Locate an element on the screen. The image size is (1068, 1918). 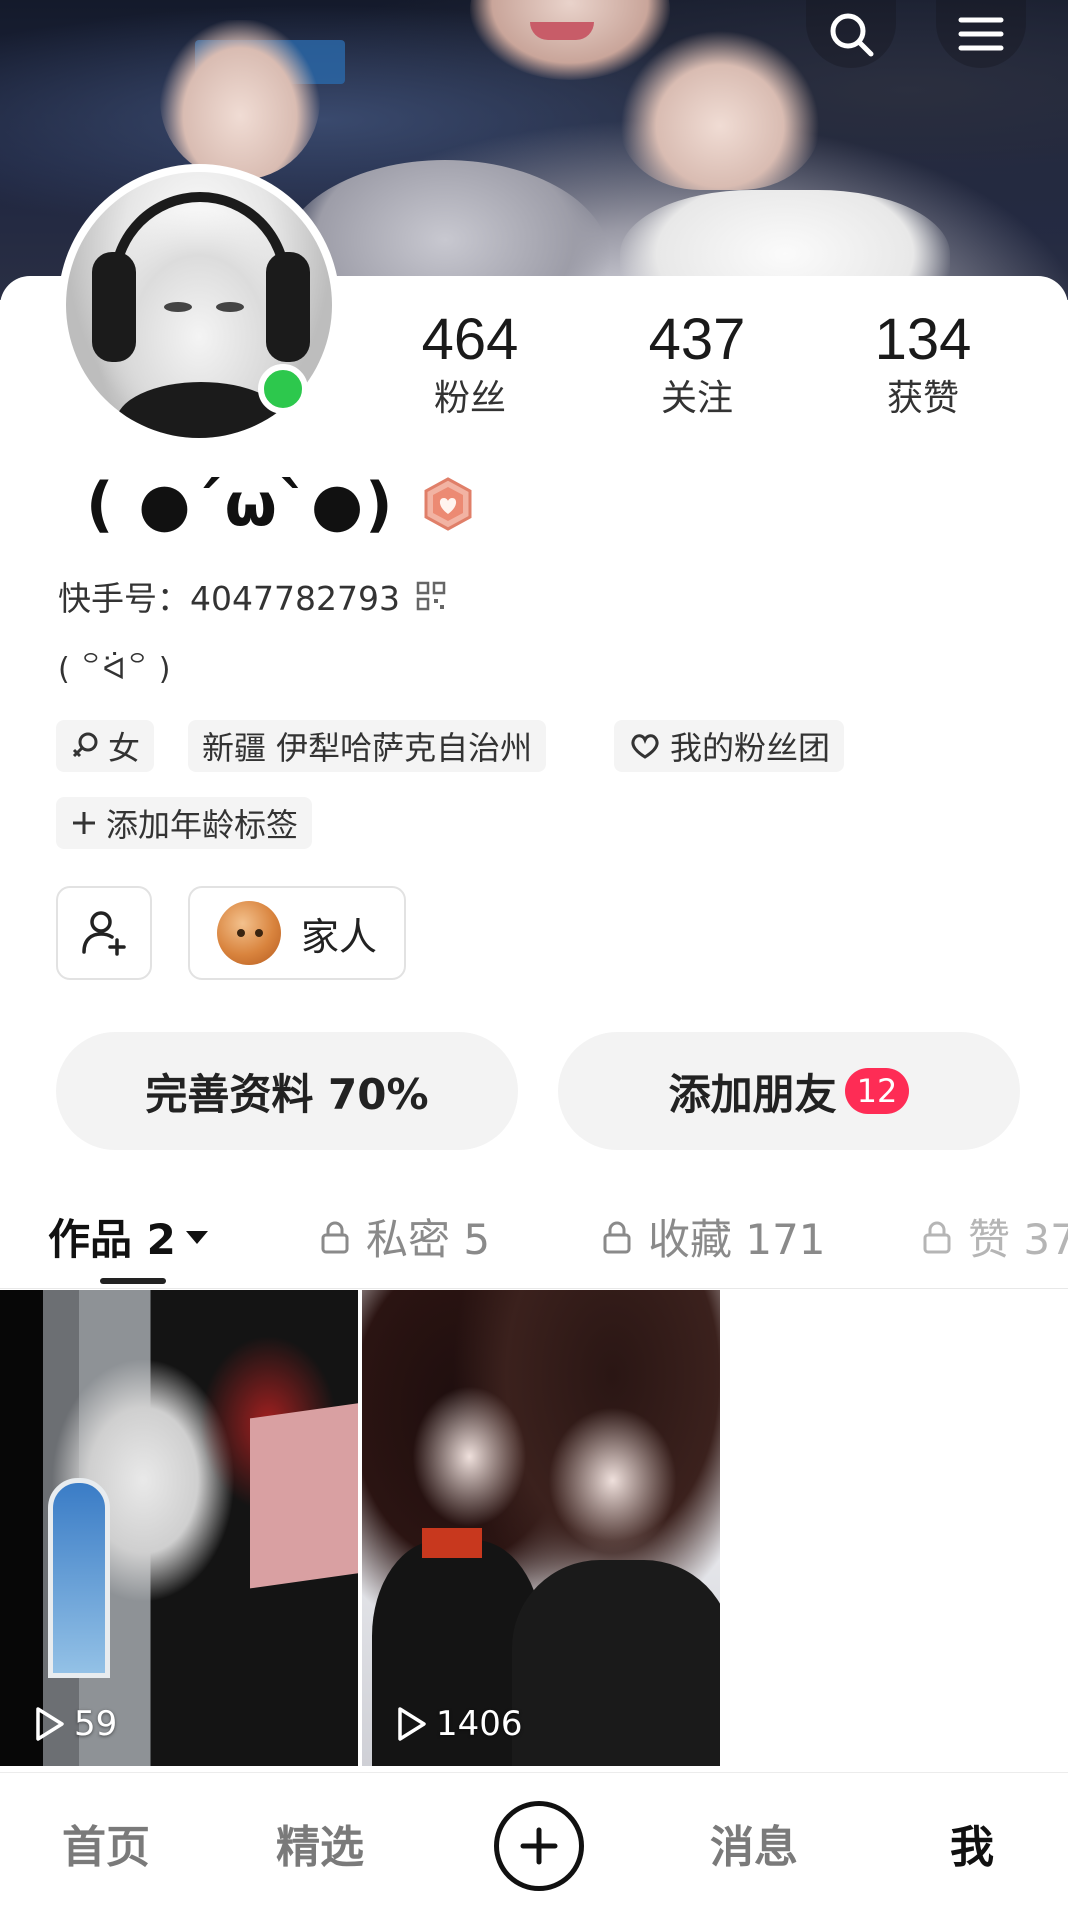
tag-add-age: 添加年龄标签 is located at coordinates (184, 823).